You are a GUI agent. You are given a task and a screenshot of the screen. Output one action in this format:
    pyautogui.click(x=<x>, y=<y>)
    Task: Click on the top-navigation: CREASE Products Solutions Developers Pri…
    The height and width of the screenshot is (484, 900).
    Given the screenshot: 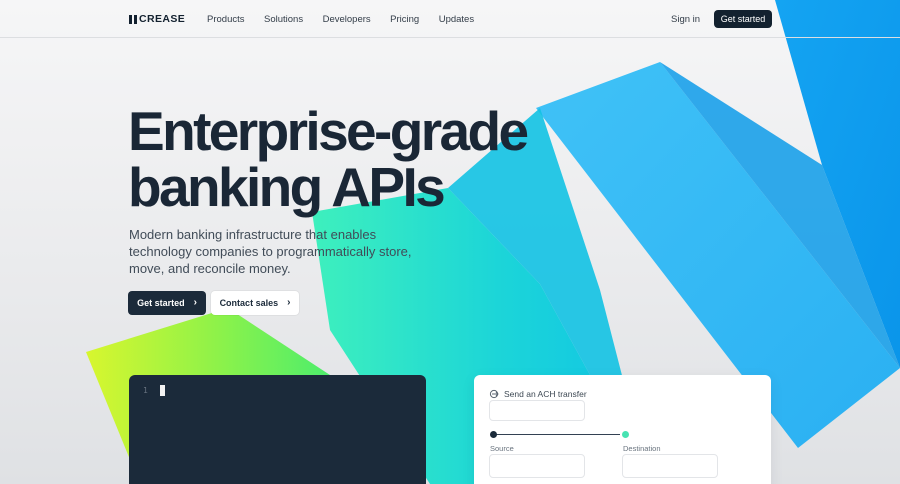 What is the action you would take?
    pyautogui.click(x=450, y=19)
    